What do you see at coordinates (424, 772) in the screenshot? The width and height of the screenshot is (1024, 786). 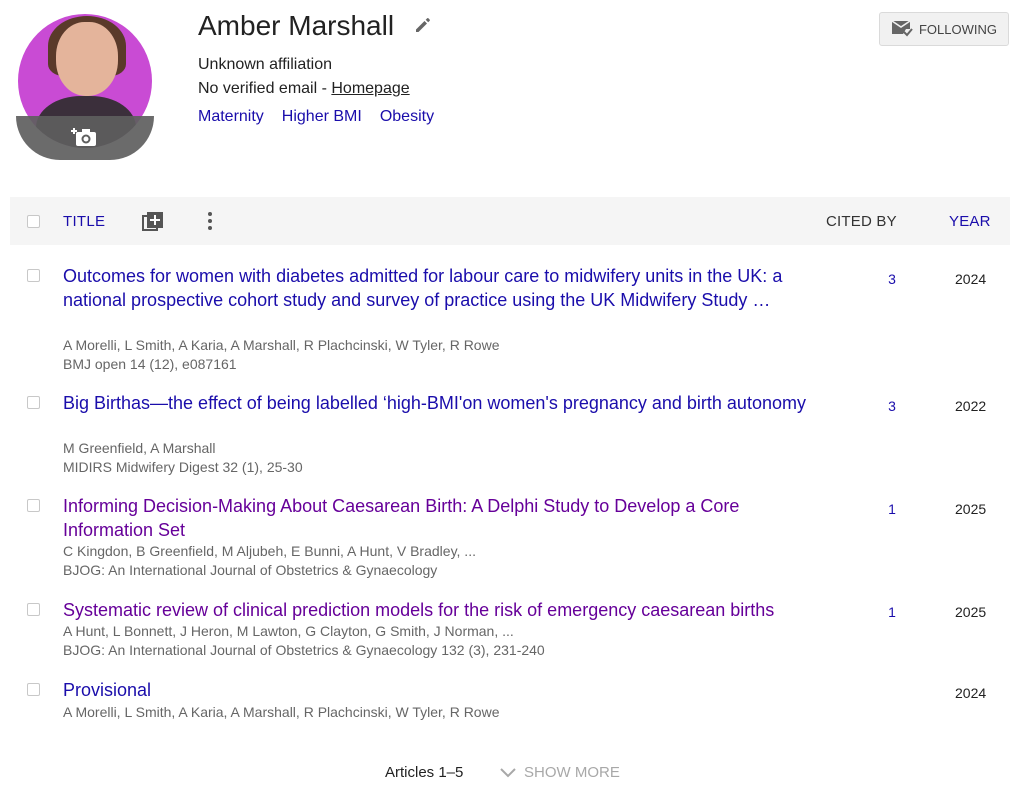 I see `articles-range: Articles 1–5` at bounding box center [424, 772].